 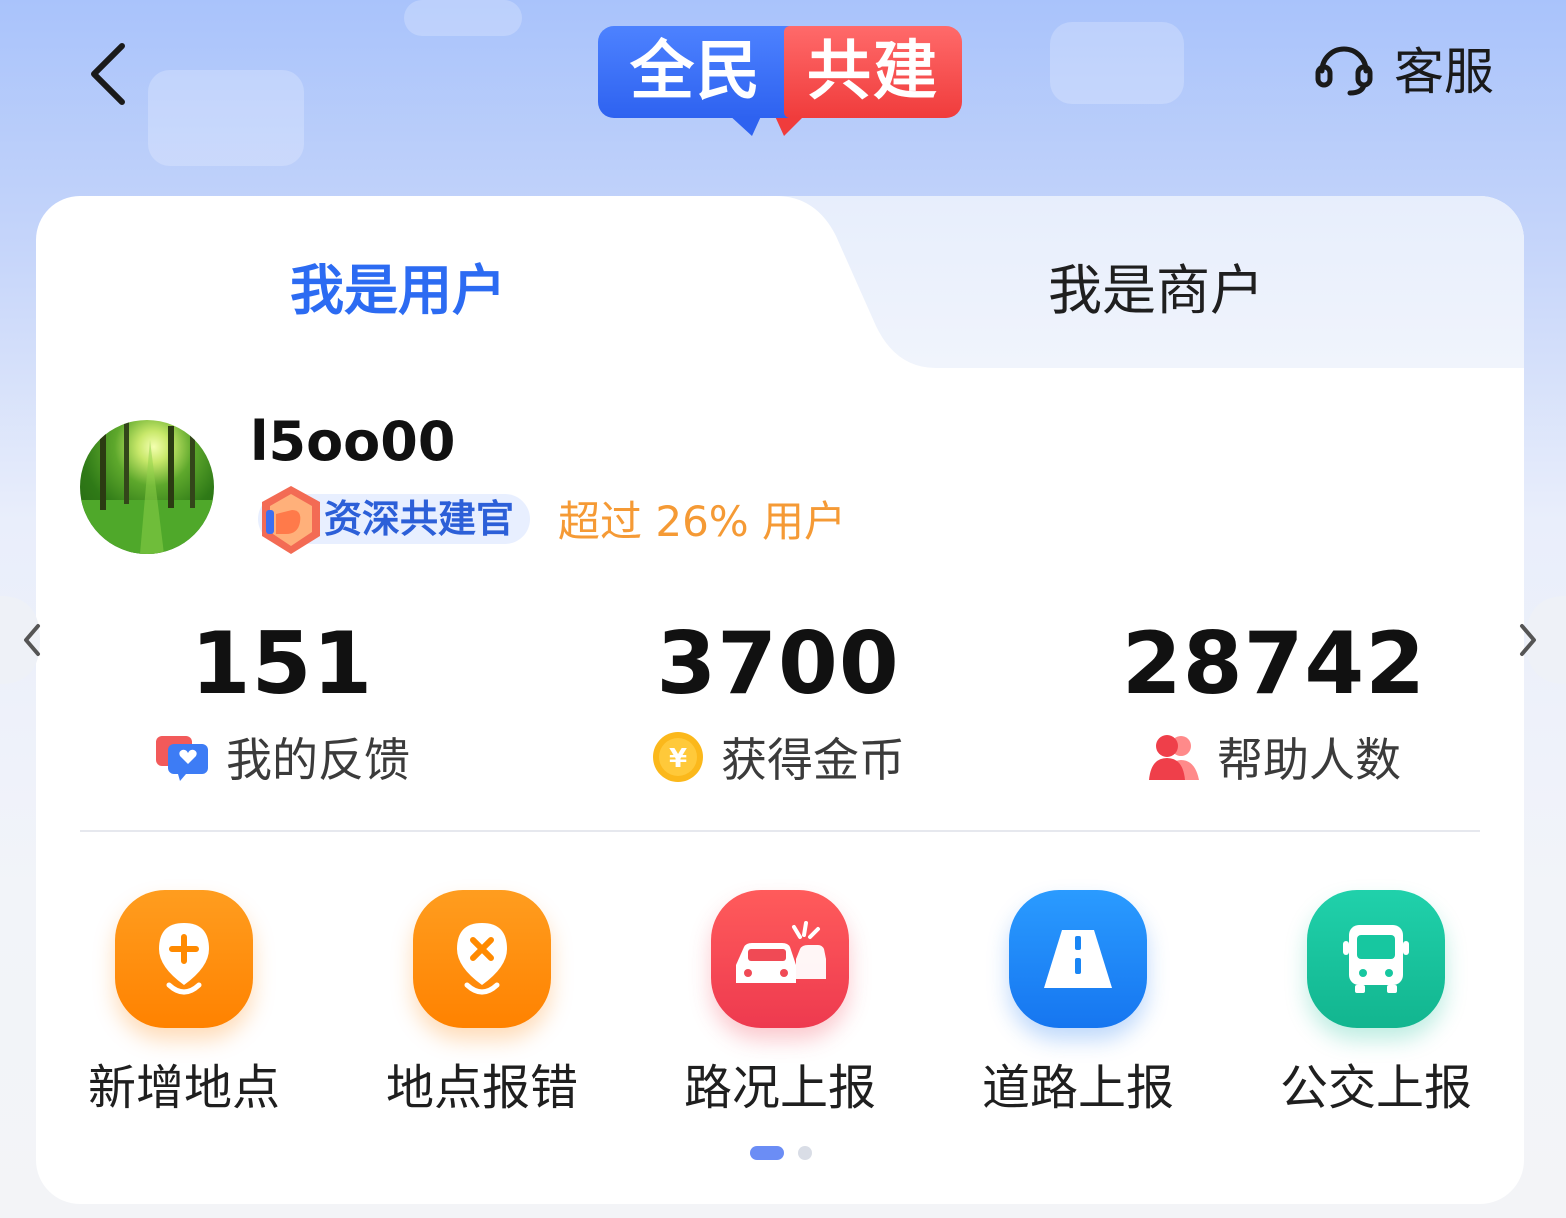 I want to click on tab-background, so click(x=1150, y=282).